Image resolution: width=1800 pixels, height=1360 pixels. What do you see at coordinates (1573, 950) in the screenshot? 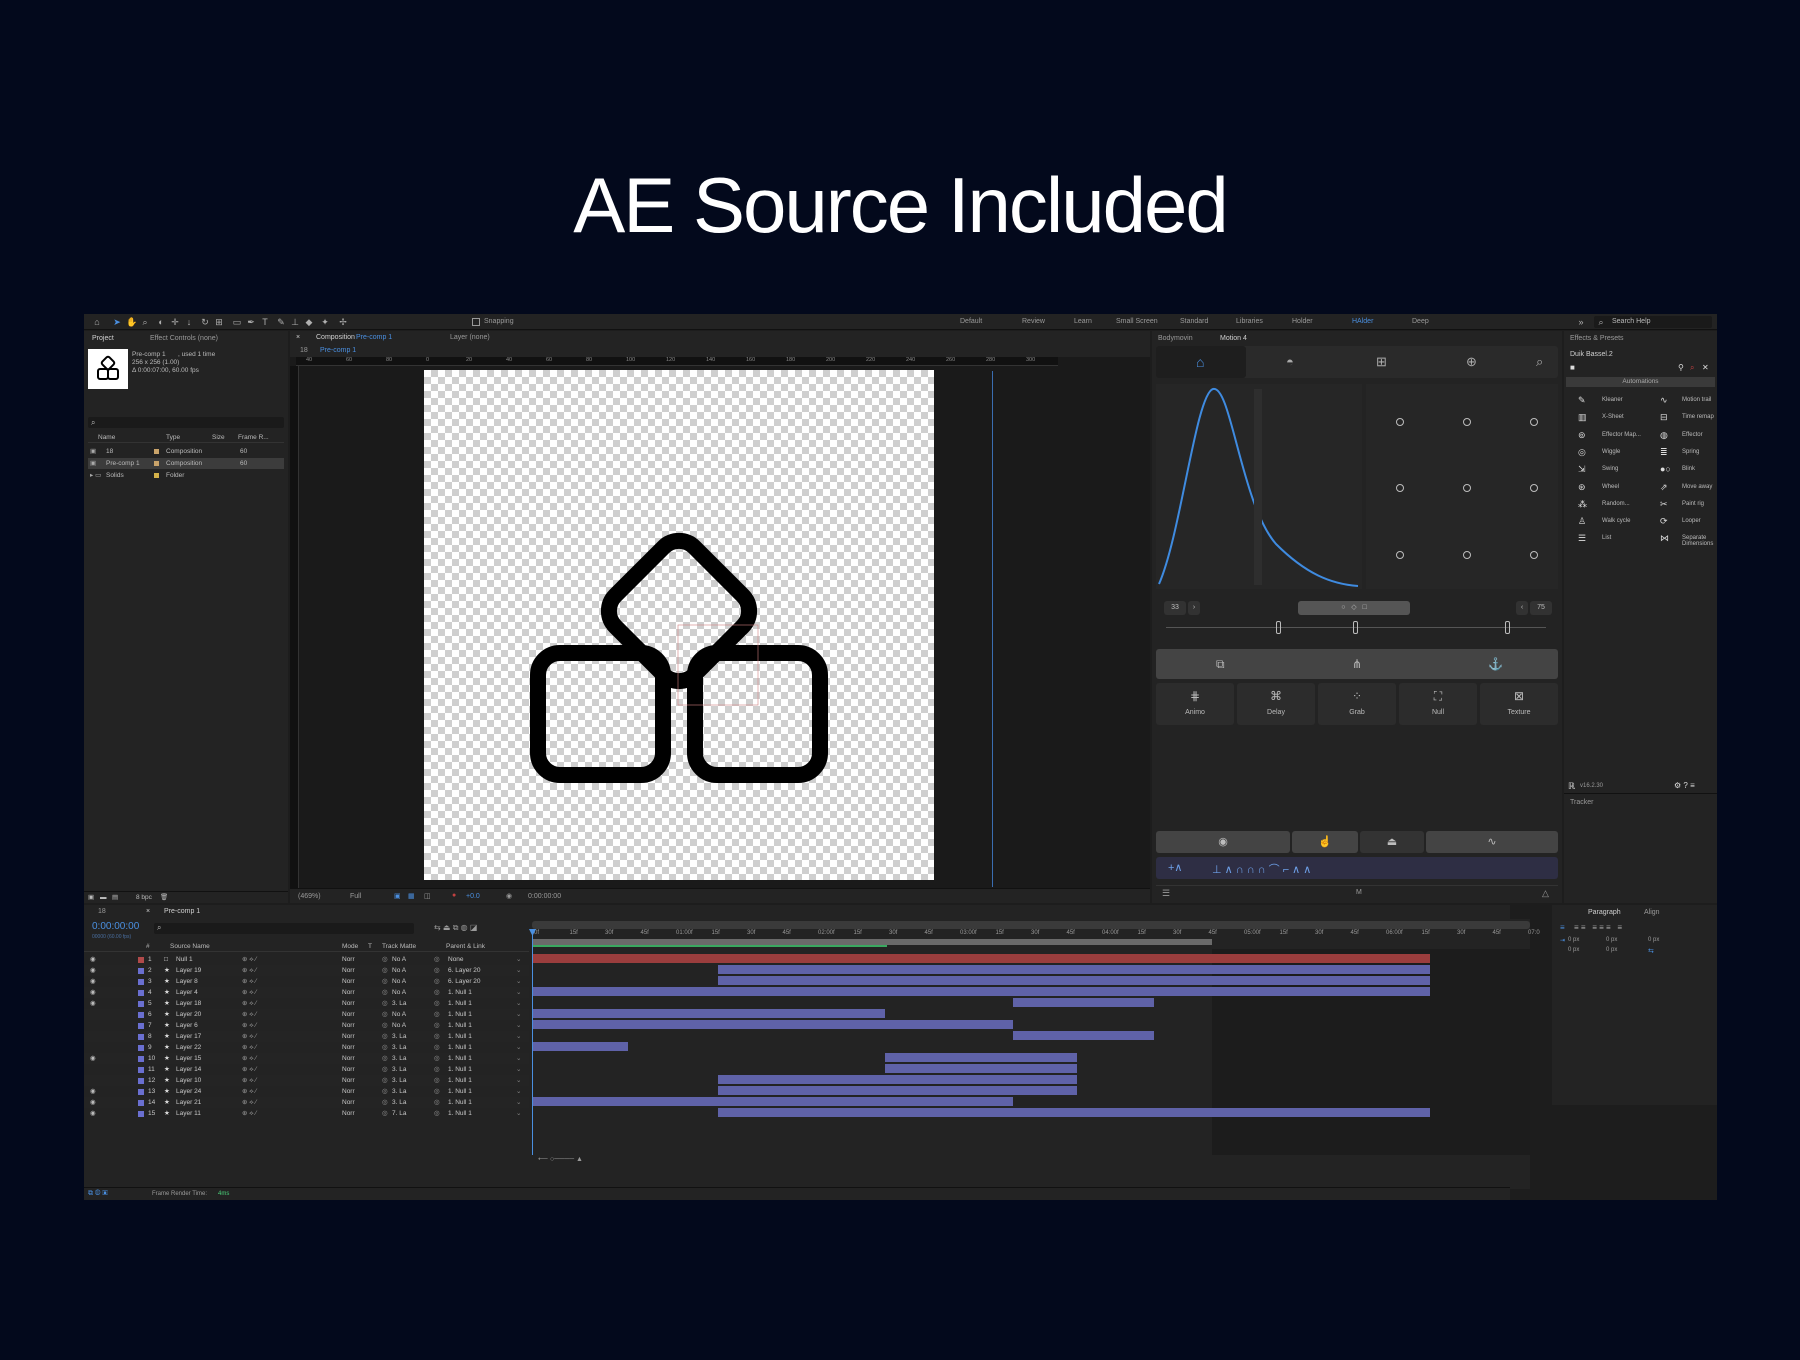
I see `space-before-value: 0 px` at bounding box center [1573, 950].